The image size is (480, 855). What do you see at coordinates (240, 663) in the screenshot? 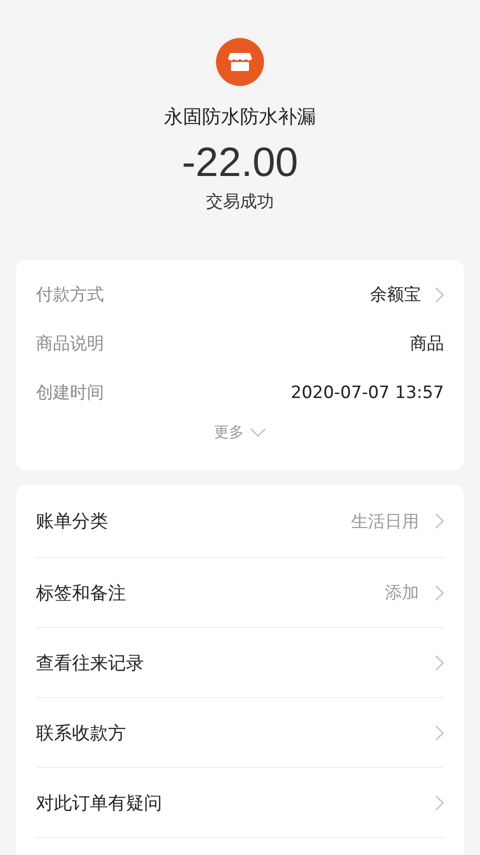
I see `action-row: 查看往来记录` at bounding box center [240, 663].